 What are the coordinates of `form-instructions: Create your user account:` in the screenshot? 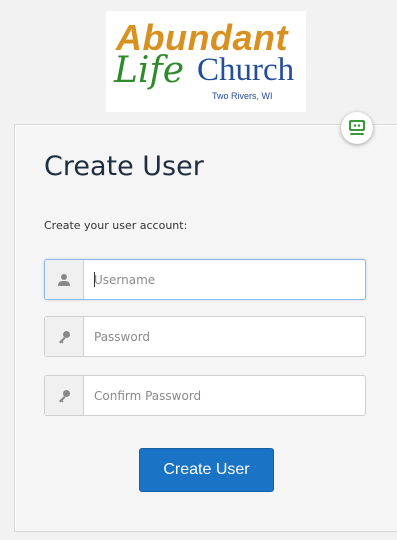 It's located at (116, 225).